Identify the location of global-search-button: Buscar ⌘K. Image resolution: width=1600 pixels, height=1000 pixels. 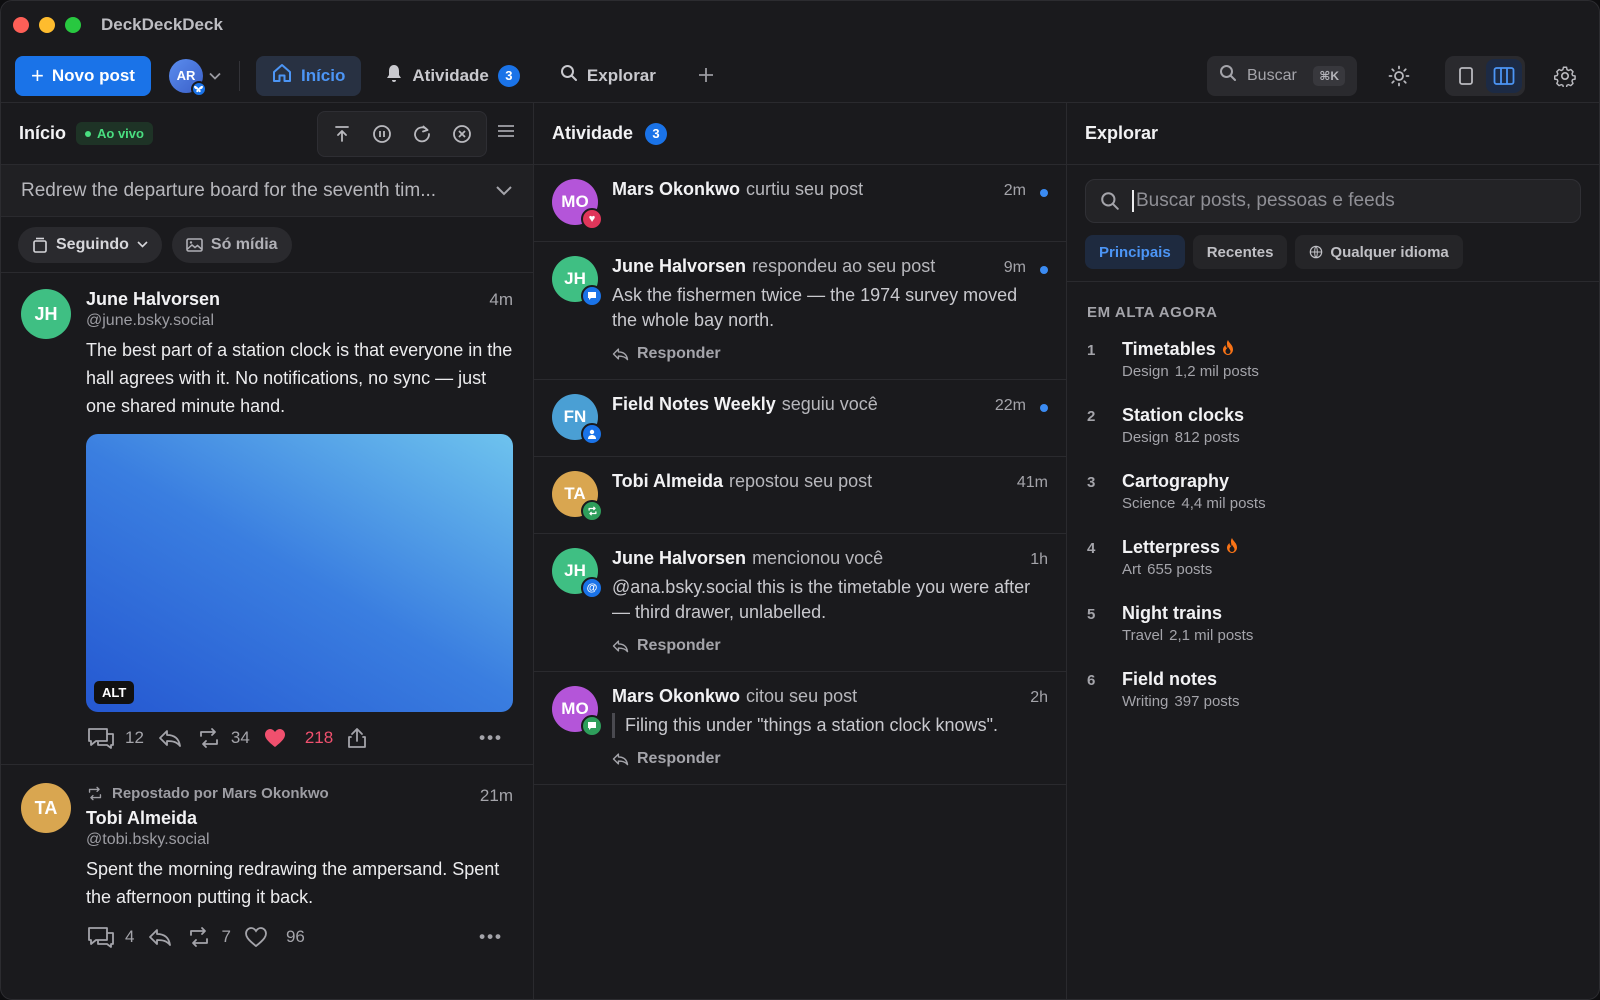
(1282, 75).